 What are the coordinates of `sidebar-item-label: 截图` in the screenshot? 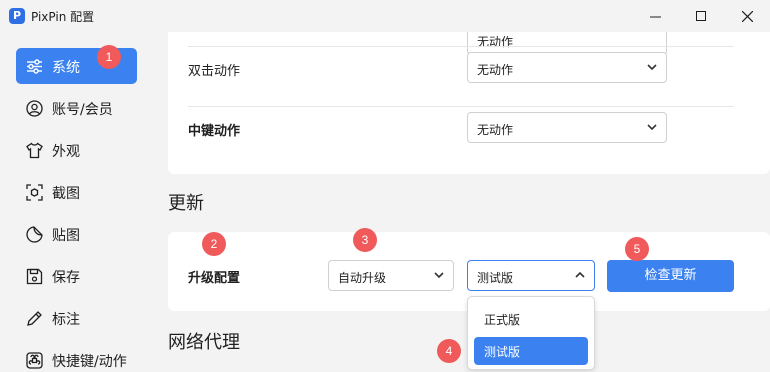 It's located at (66, 194).